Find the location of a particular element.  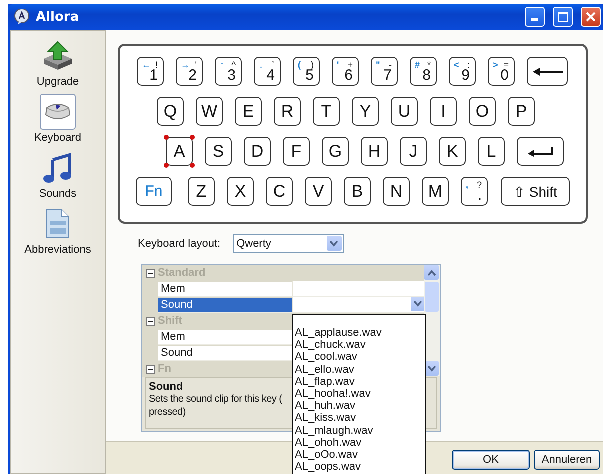

sidebar-item: Sounds is located at coordinates (58, 175).